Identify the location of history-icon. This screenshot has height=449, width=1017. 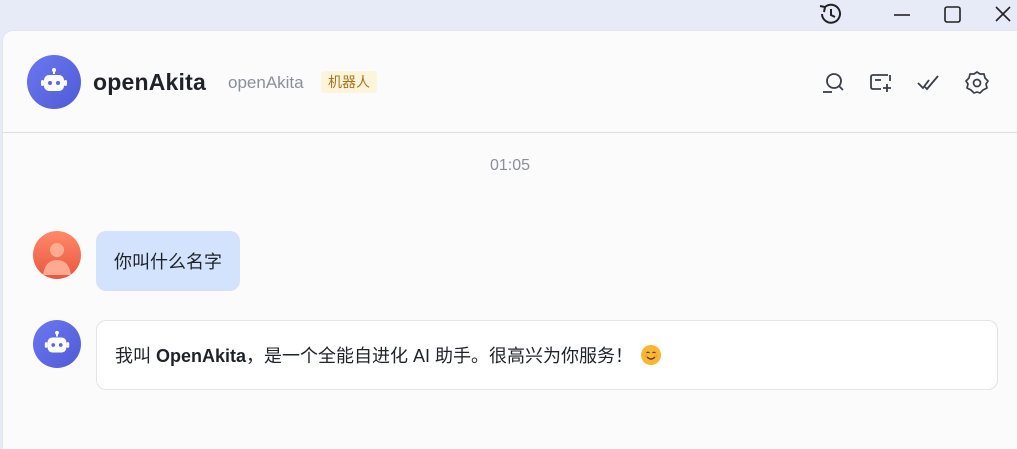
(830, 14).